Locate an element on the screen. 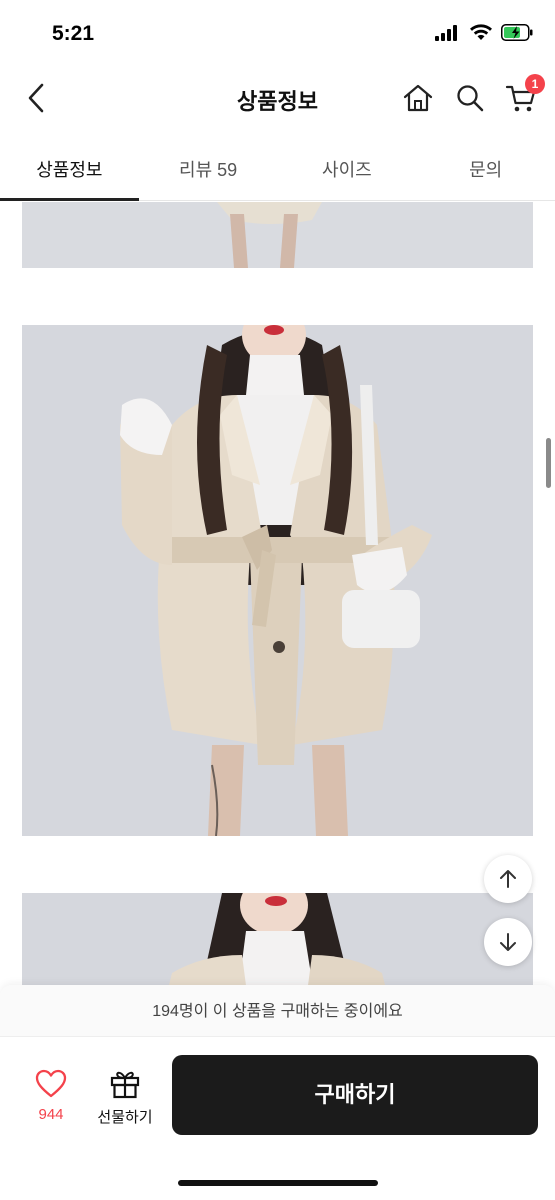 This screenshot has height=1200, width=555. gift-label: 선물하기 is located at coordinates (125, 1117).